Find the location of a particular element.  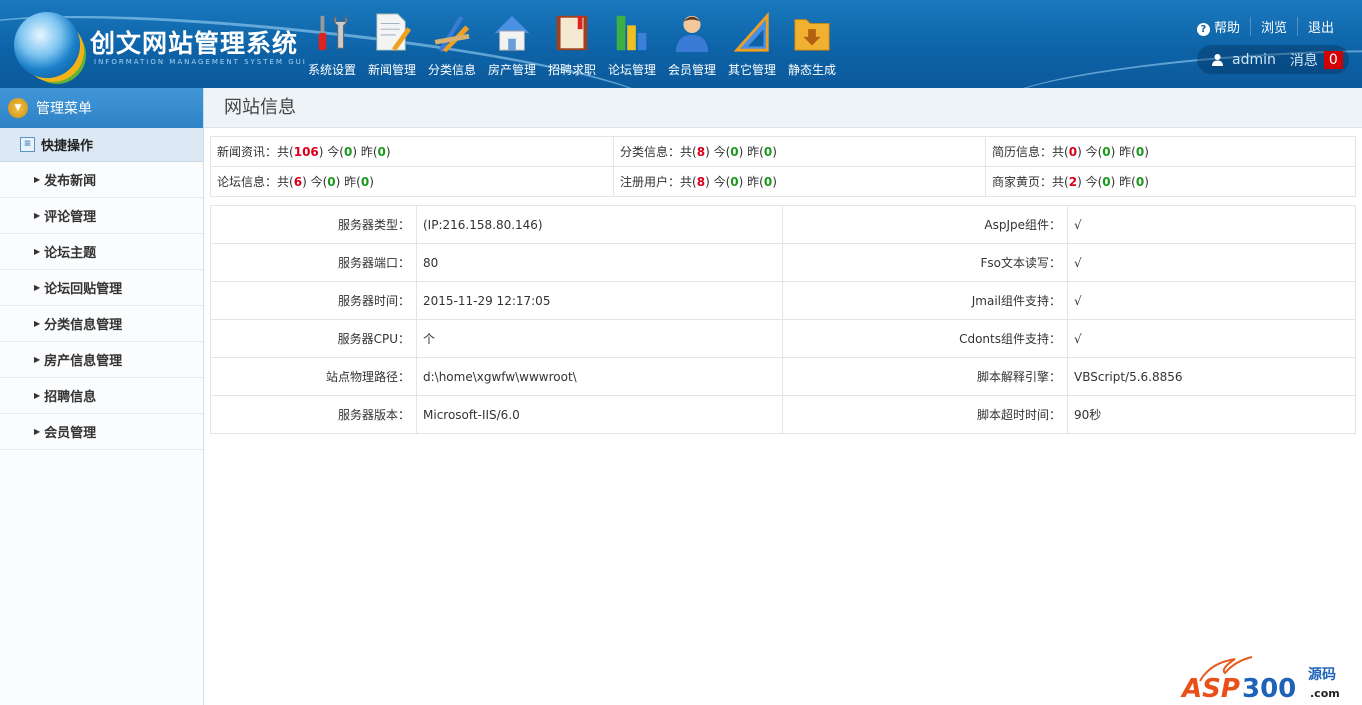

stat-label: 注册用户： is located at coordinates (650, 182).